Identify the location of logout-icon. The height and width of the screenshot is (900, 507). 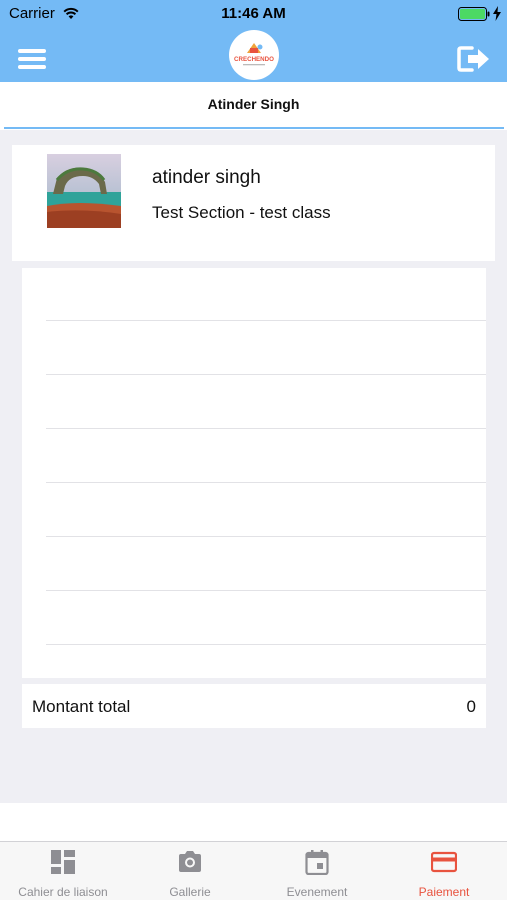
(474, 59).